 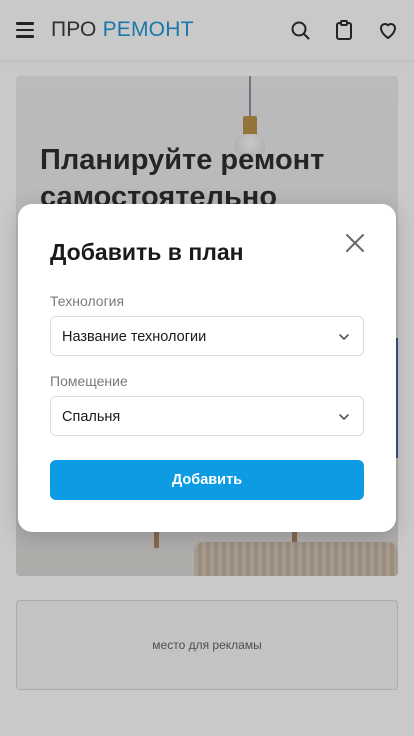 I want to click on technology-label: Технология, so click(x=87, y=301).